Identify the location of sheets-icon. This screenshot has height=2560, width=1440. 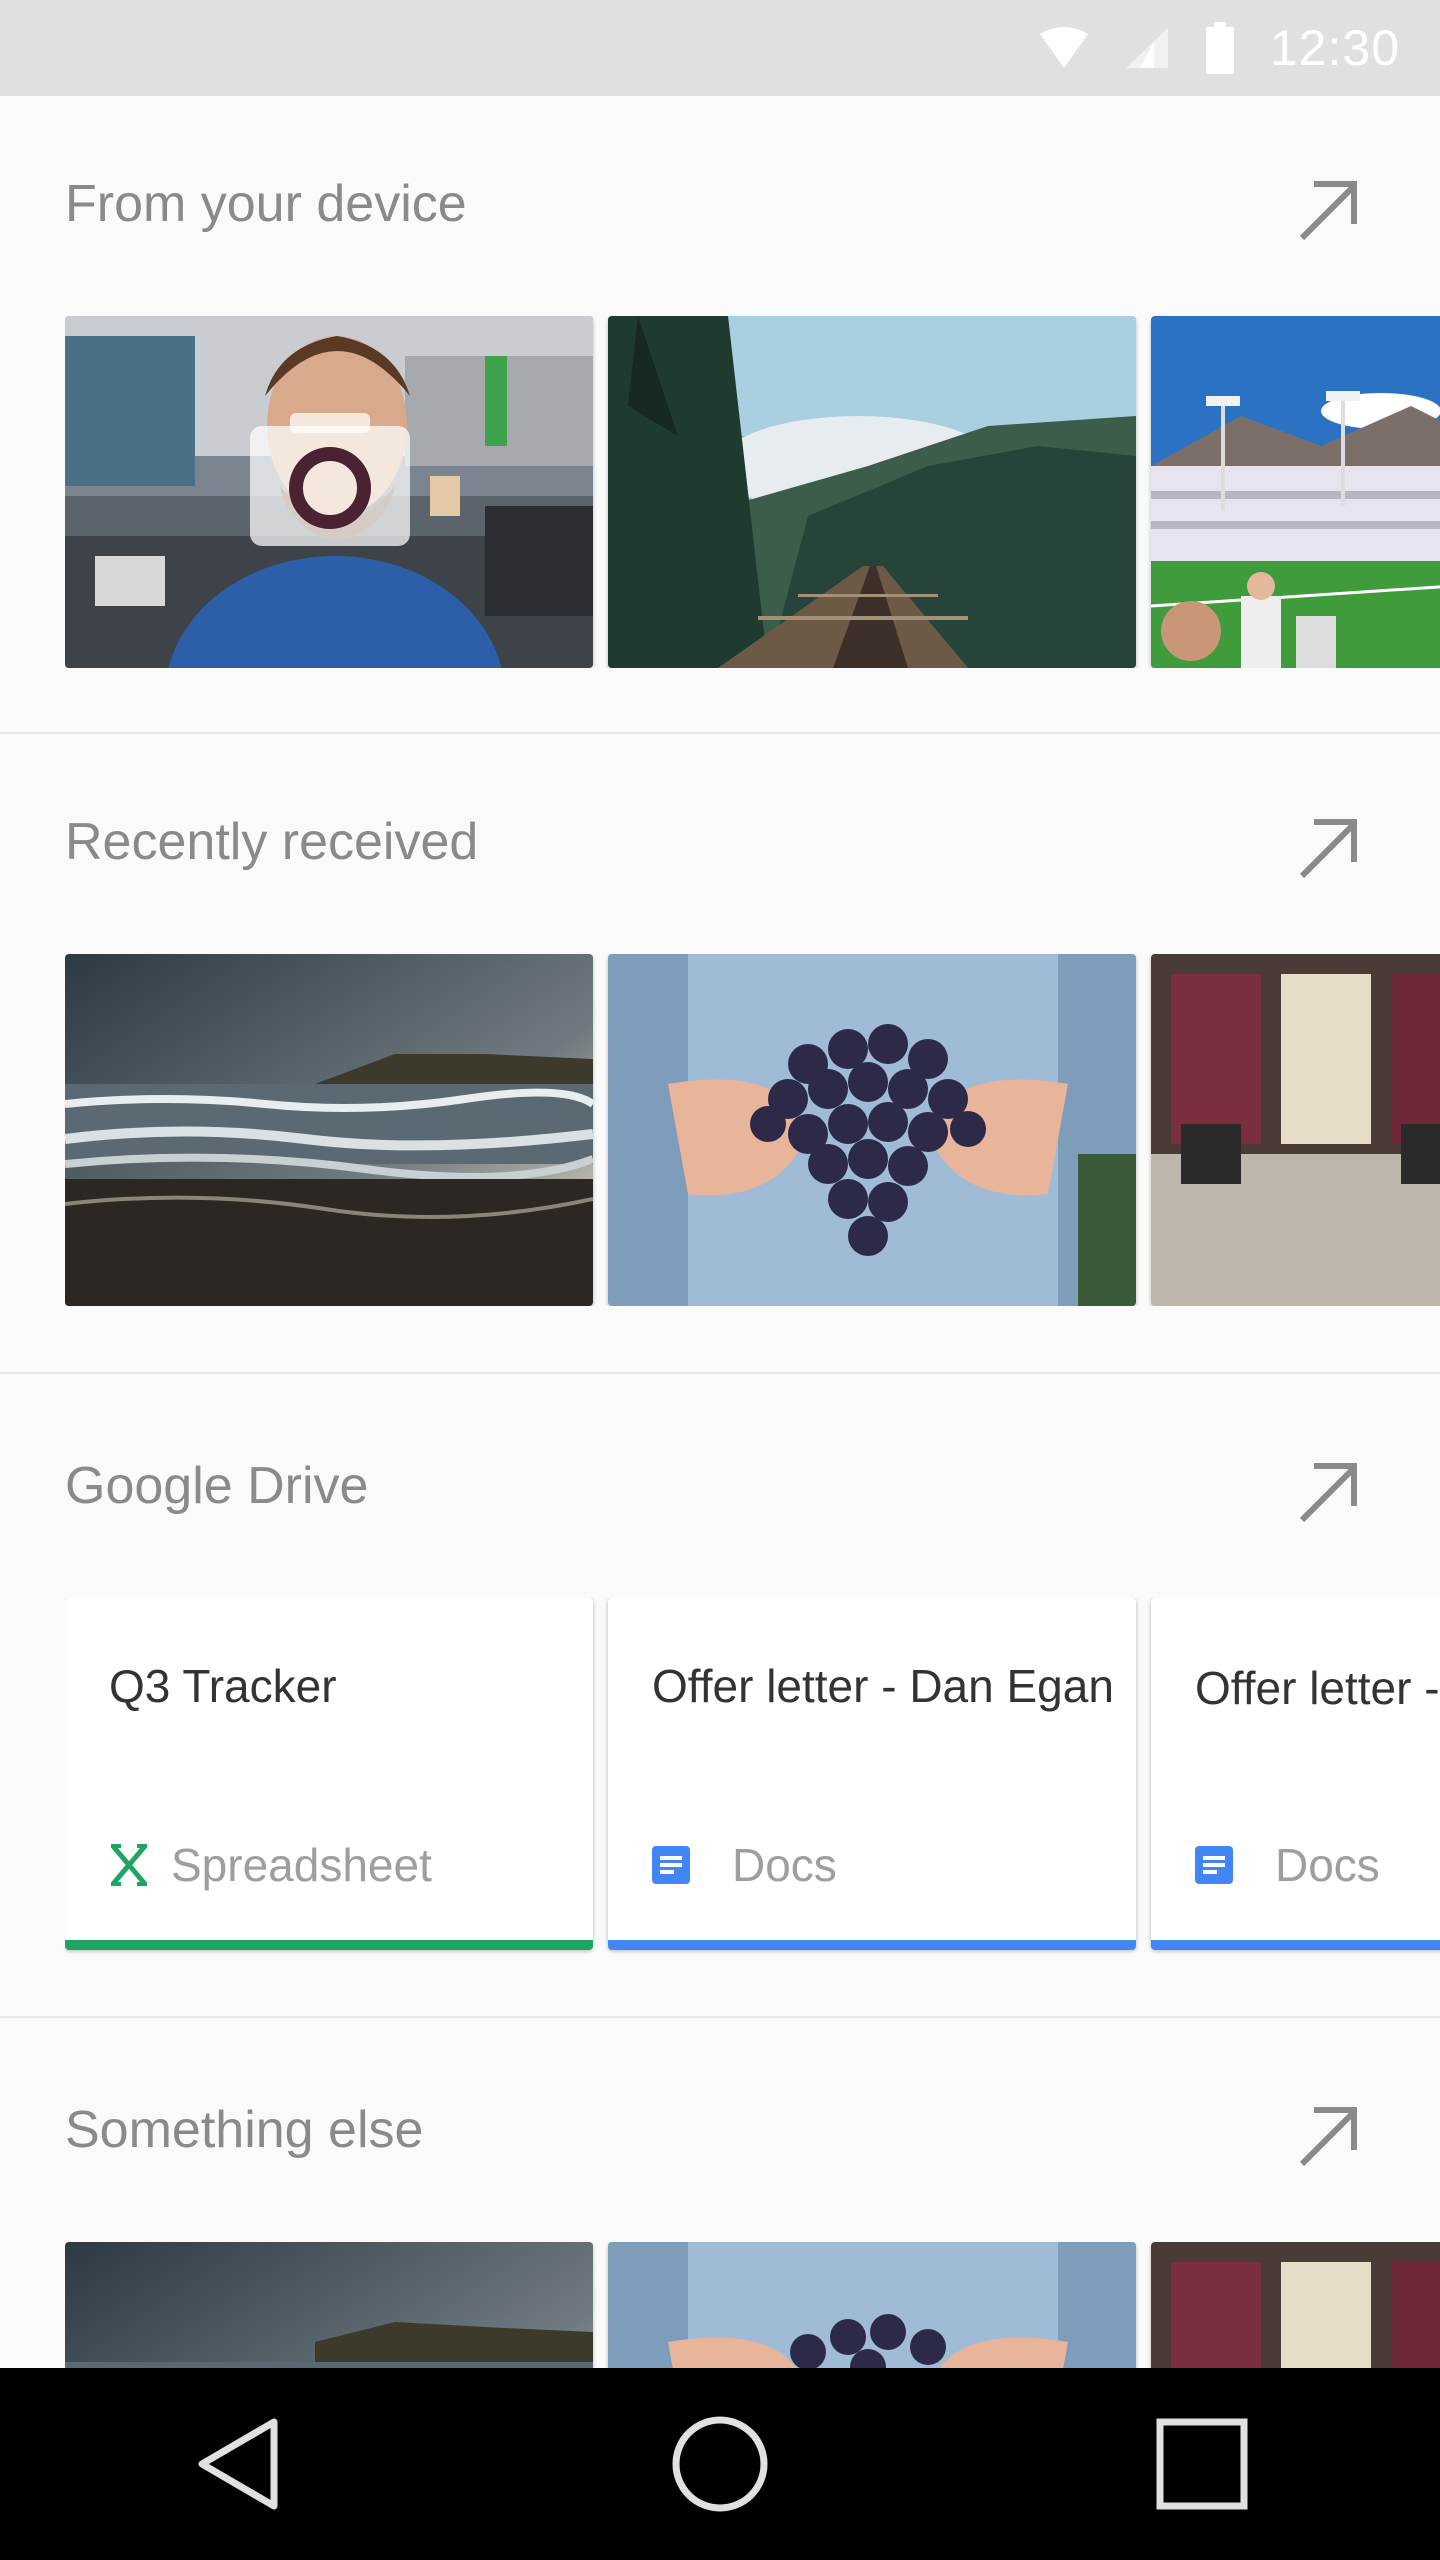
(129, 1865).